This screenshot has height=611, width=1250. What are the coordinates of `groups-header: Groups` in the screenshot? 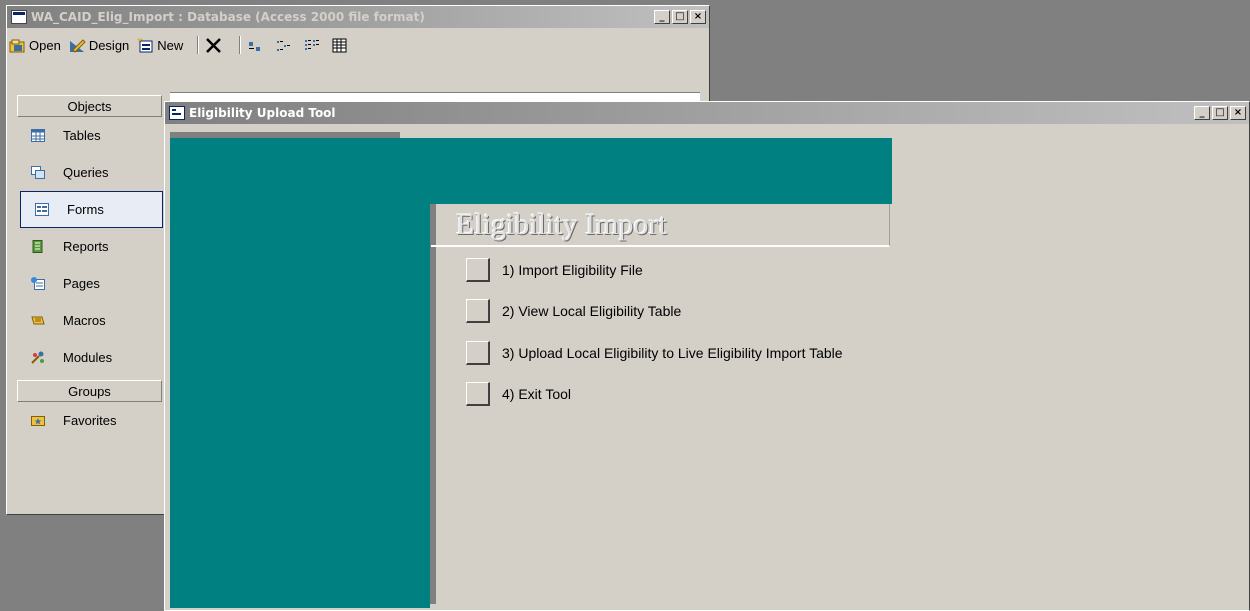 It's located at (89, 391).